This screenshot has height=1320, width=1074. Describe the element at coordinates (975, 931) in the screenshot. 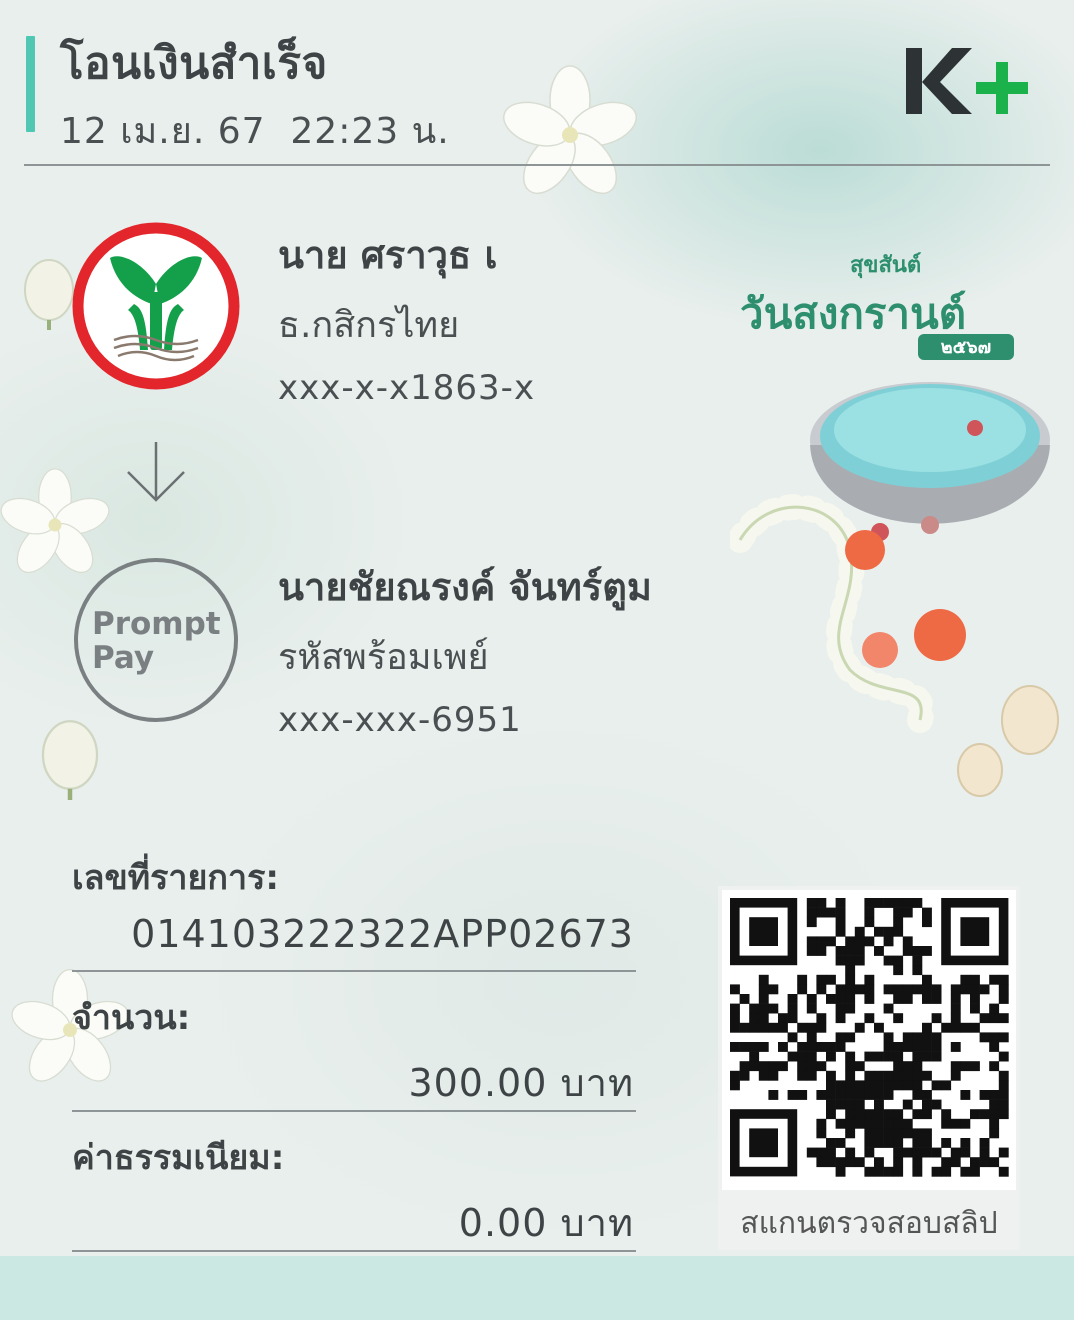

I see `qr-finder-pattern` at that location.